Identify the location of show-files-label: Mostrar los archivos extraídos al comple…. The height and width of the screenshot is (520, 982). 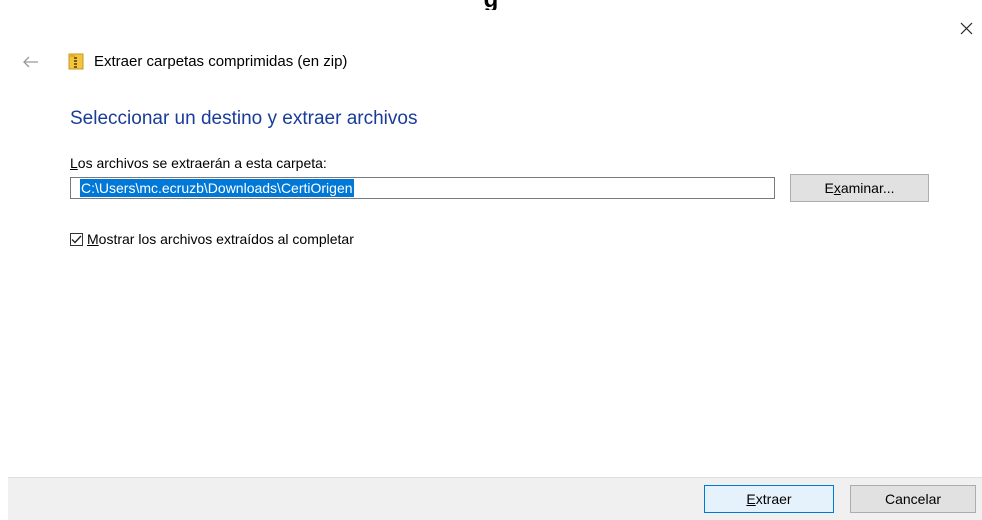
(220, 239).